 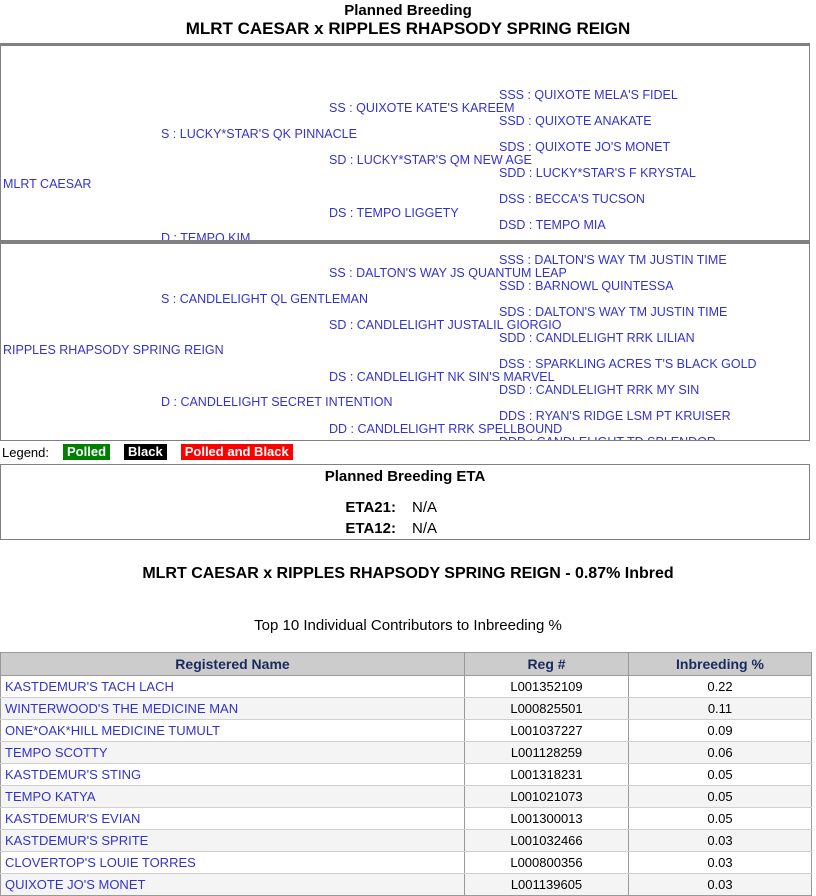 I want to click on registered-name-link: KASTDEMUR'S STING, so click(x=73, y=774).